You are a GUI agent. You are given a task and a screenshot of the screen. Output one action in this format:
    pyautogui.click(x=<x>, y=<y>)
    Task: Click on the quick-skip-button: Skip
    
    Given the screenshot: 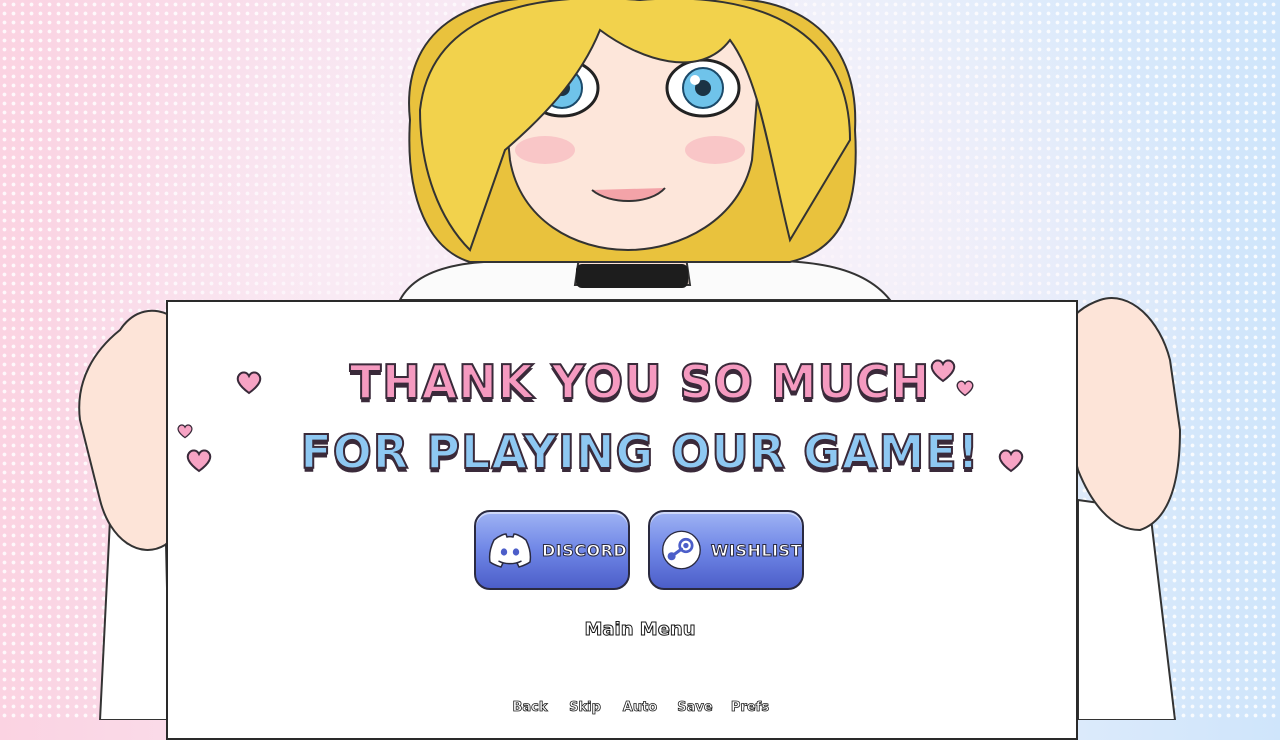 What is the action you would take?
    pyautogui.click(x=585, y=708)
    